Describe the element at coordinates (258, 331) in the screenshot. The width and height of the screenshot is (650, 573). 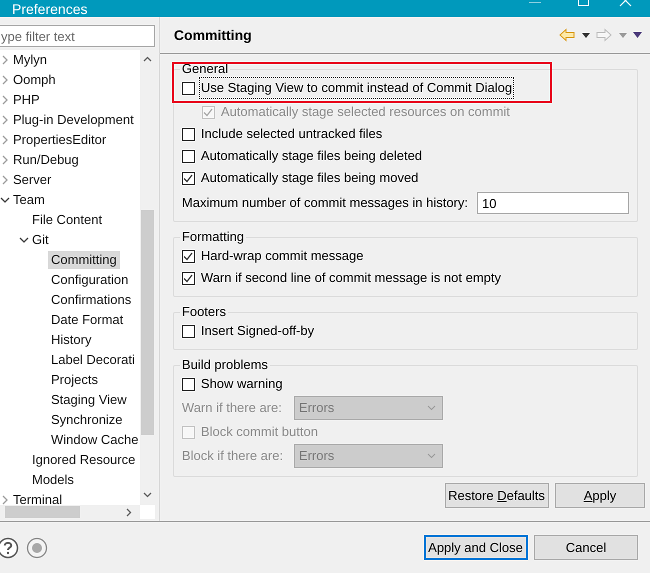
I see `checkbox-label: Insert Signed-off-by` at that location.